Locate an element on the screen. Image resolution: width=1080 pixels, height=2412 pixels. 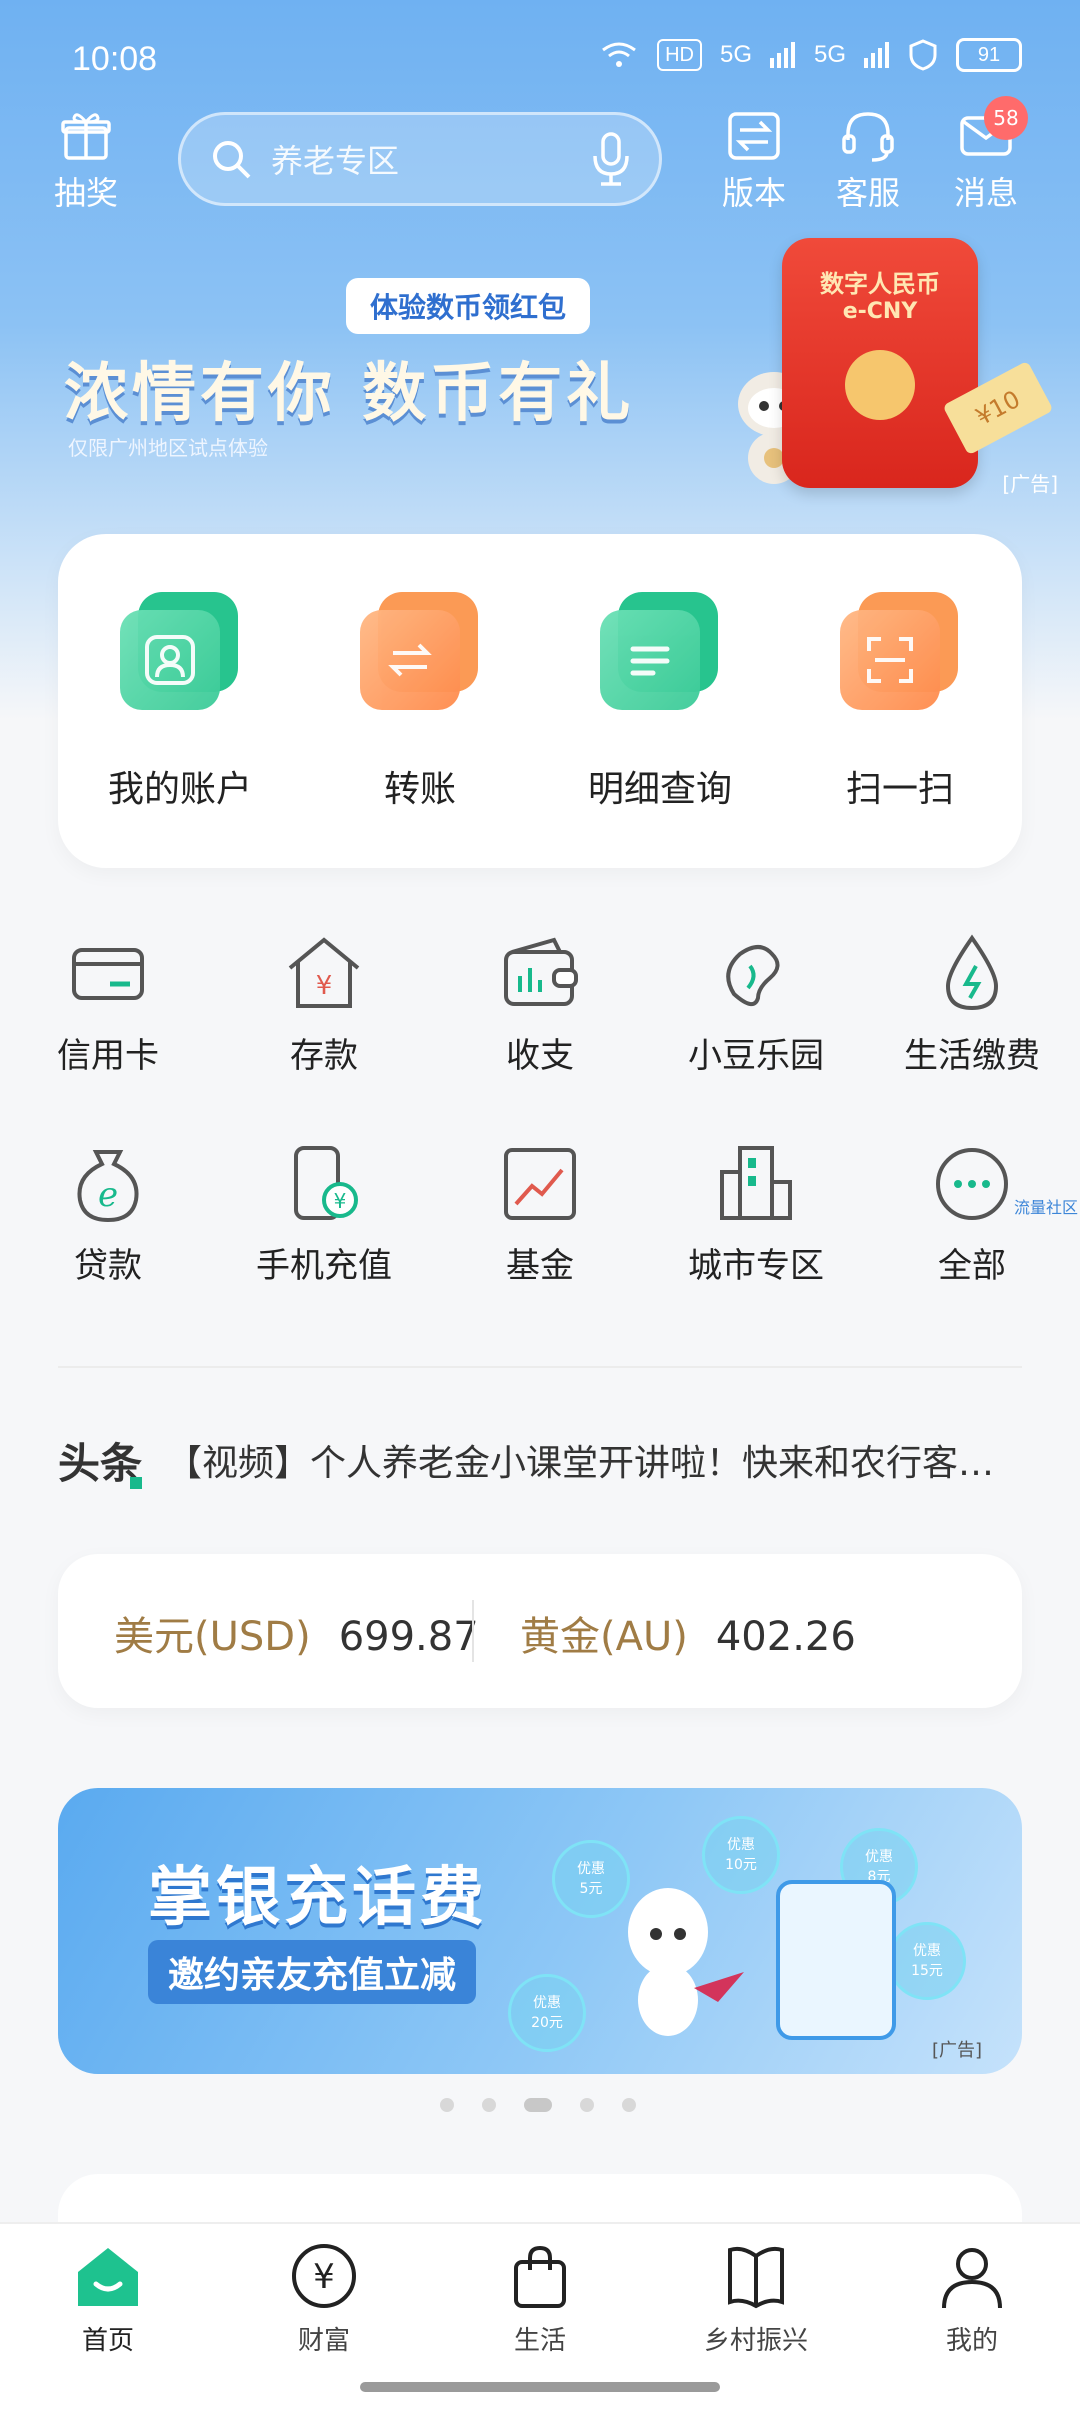
search-placeholder: 养老专区 is located at coordinates (335, 161).